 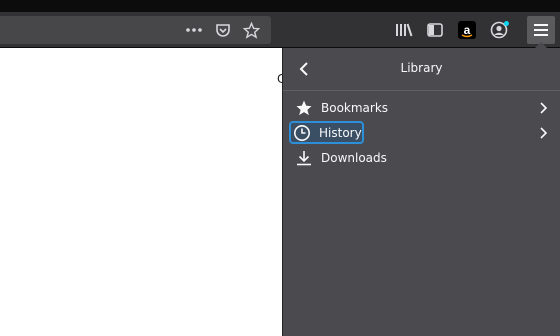 I want to click on svg-text: a, so click(x=467, y=30).